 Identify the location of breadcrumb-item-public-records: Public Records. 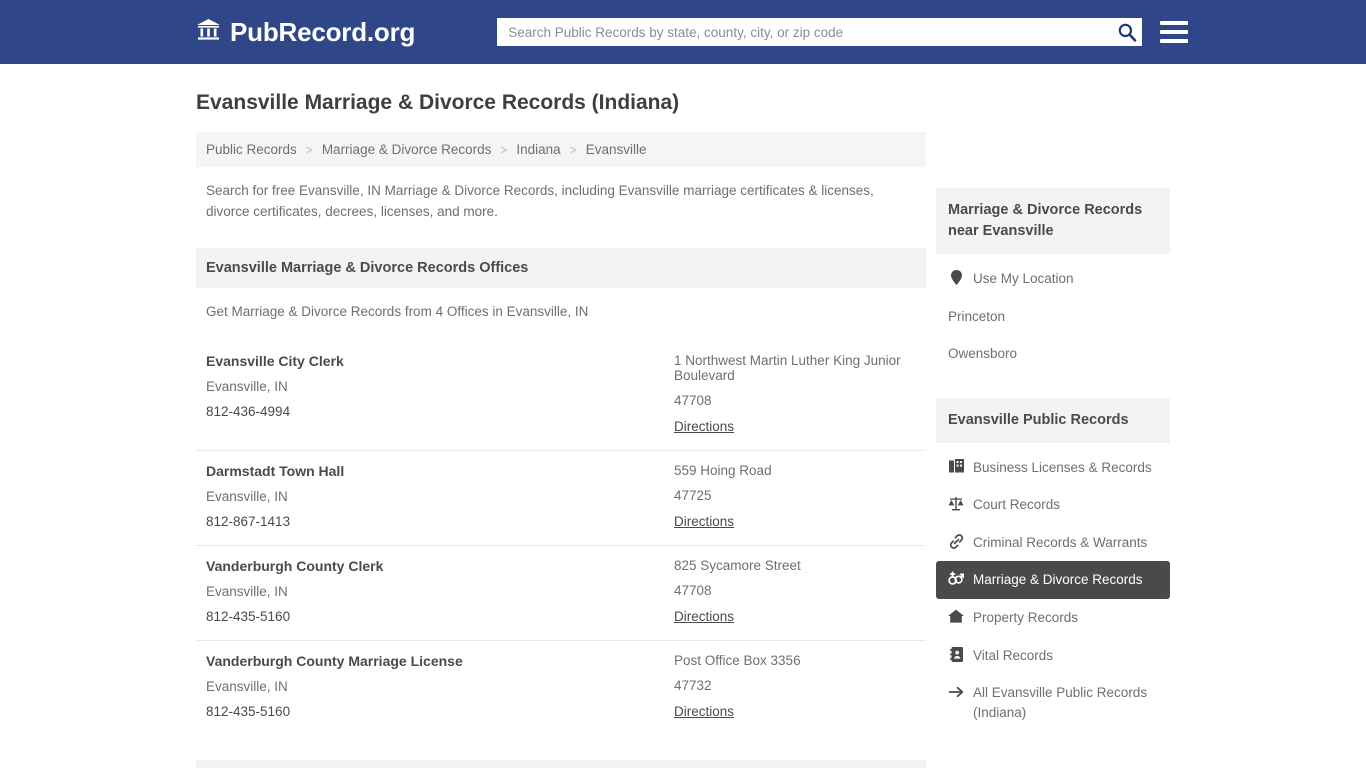
(251, 149).